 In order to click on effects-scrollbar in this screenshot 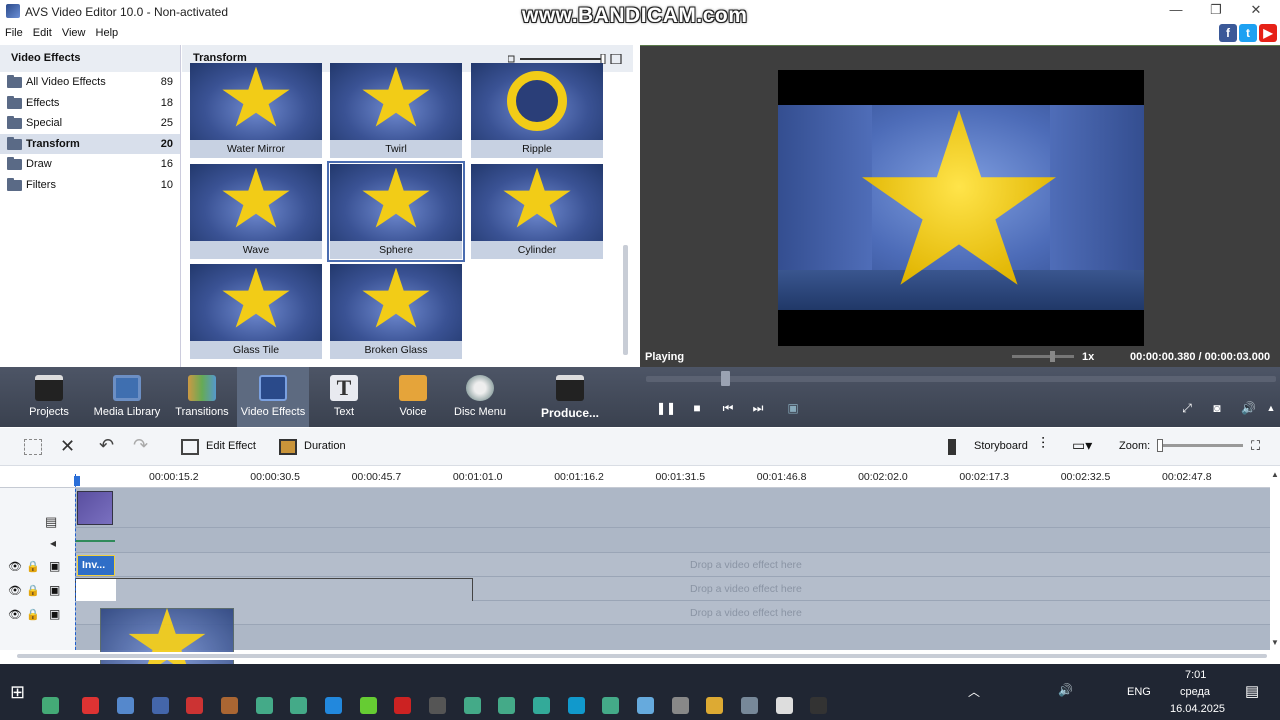, I will do `click(625, 220)`.